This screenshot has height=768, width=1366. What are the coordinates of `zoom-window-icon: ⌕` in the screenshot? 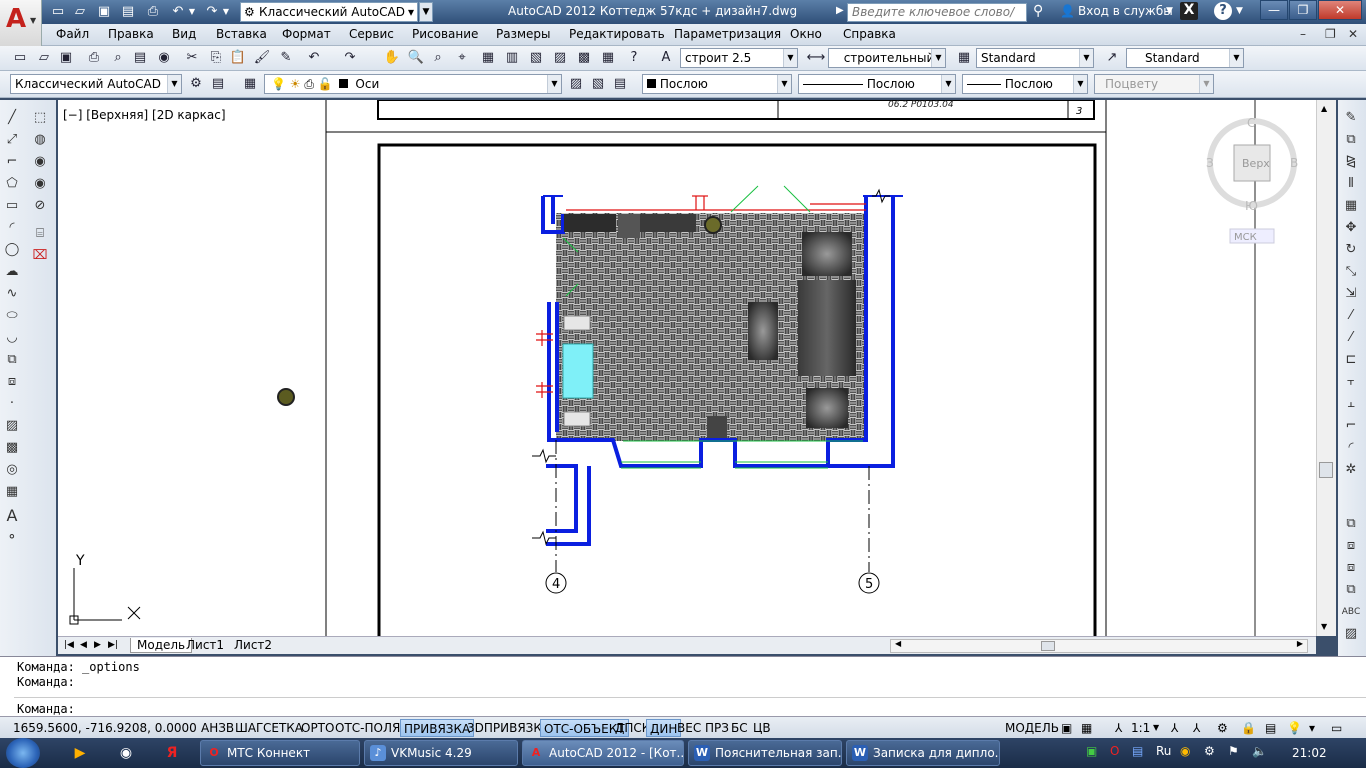 It's located at (438, 58).